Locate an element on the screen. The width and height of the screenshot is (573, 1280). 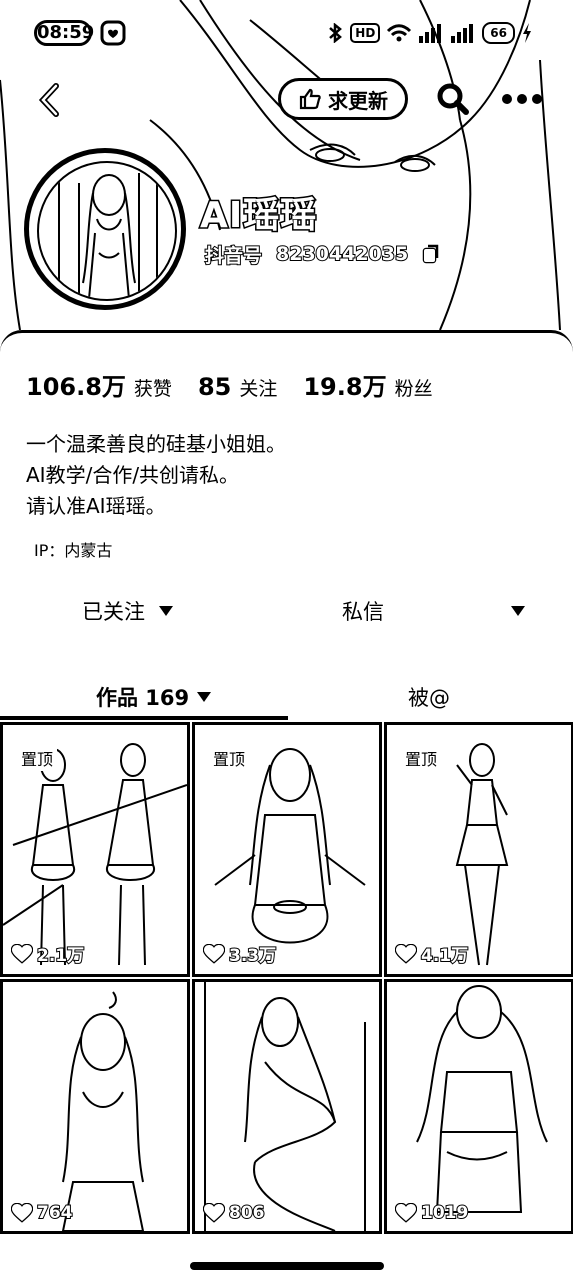
avatar is located at coordinates (105, 229).